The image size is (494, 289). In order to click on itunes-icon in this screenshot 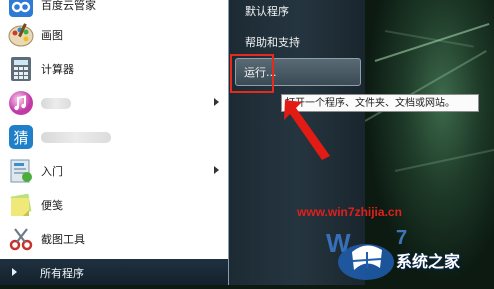, I will do `click(21, 103)`.